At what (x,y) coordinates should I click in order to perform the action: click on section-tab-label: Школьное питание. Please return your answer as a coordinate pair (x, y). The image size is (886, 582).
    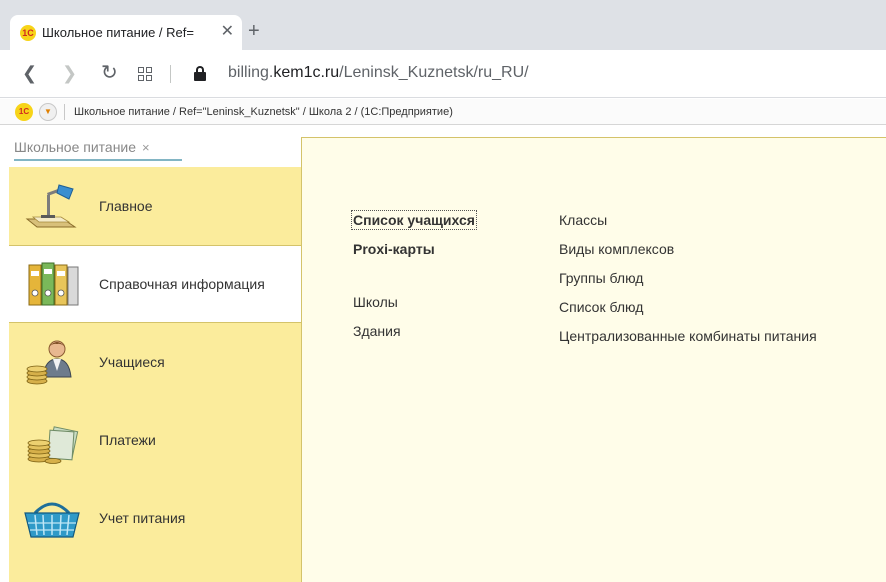
    Looking at the image, I should click on (75, 147).